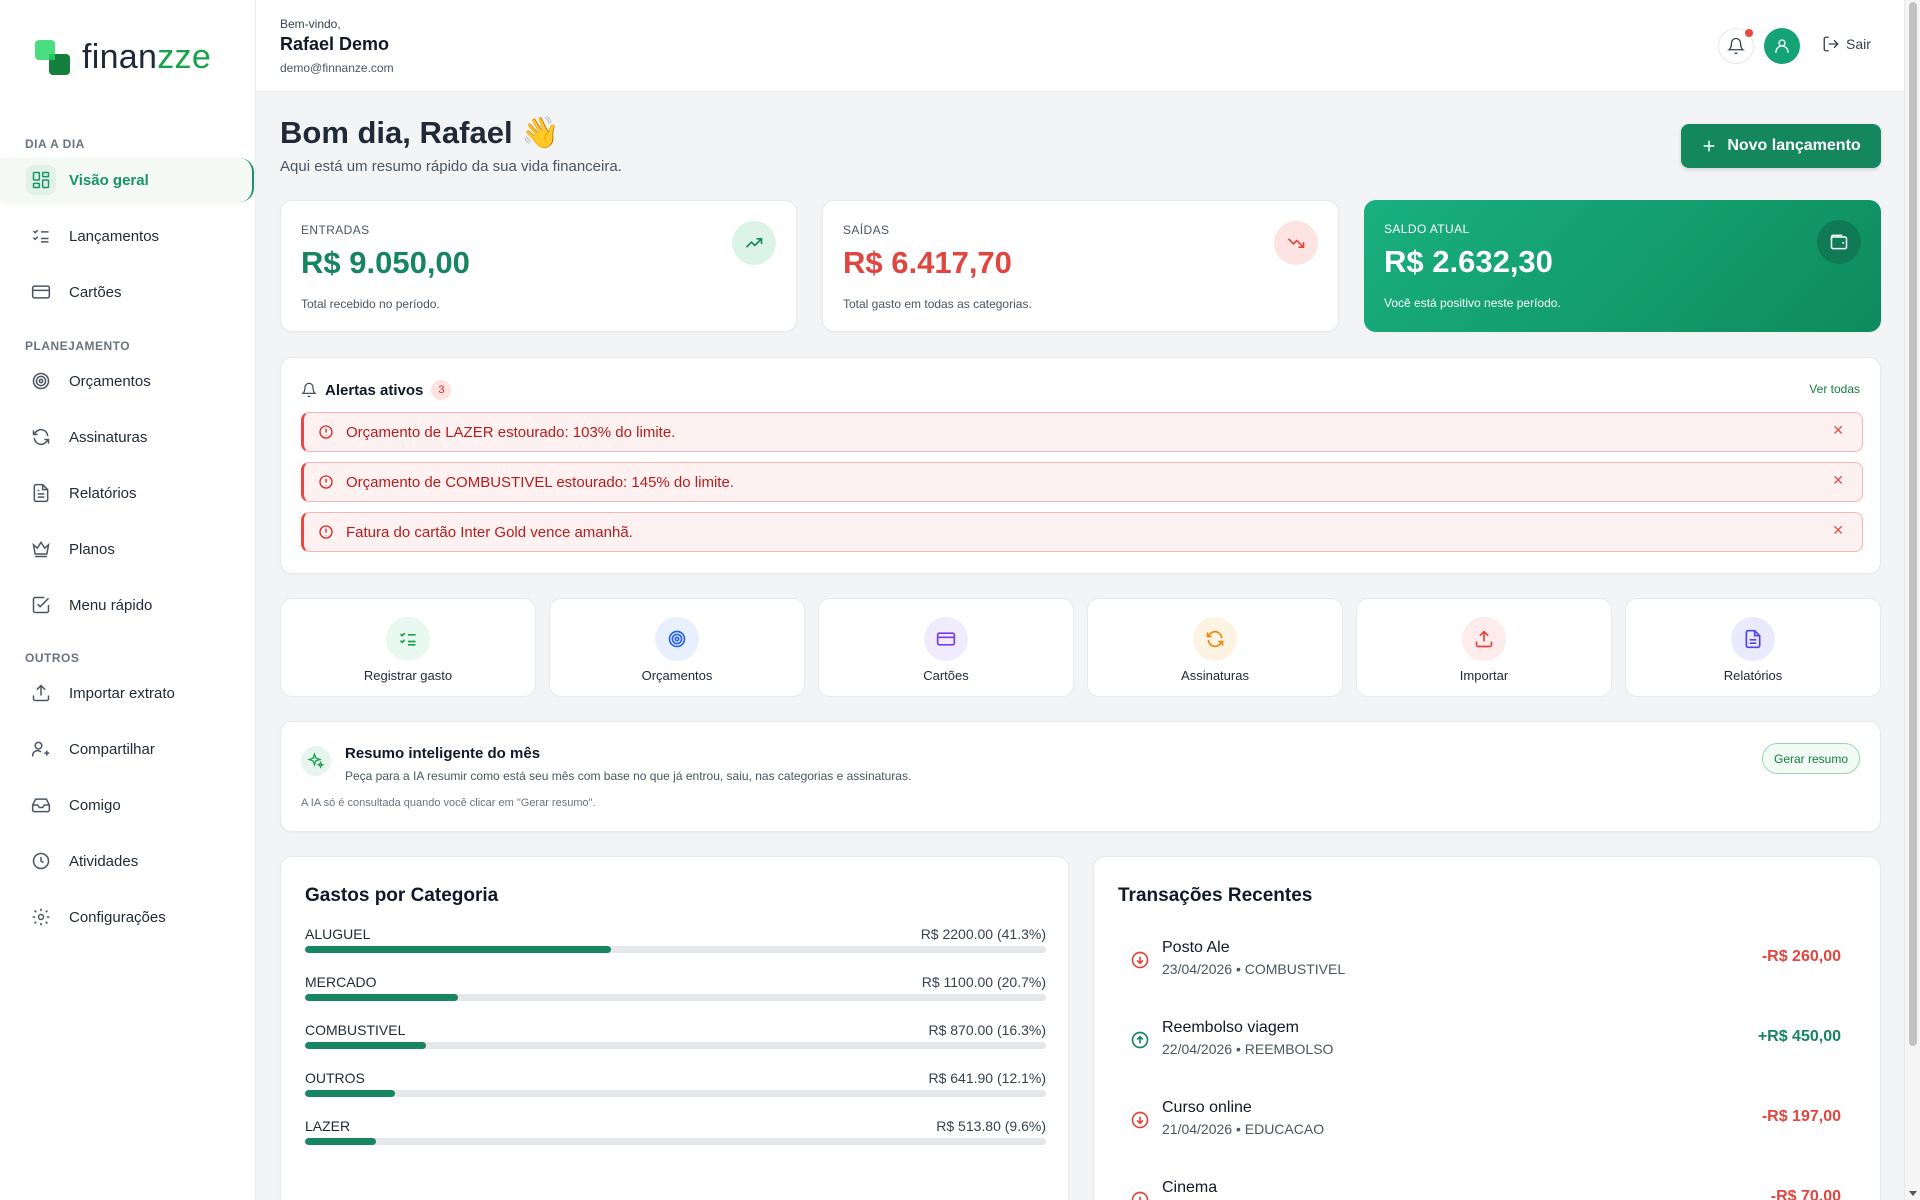 The width and height of the screenshot is (1920, 1200). I want to click on expense-desc: Total gasto em todas as categorias., so click(937, 304).